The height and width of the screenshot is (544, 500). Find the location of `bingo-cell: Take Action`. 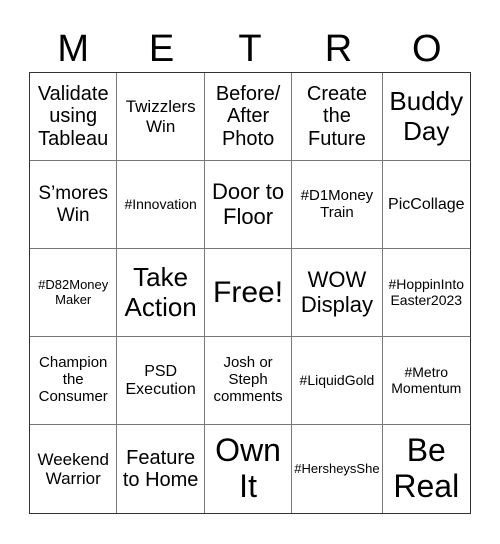

bingo-cell: Take Action is located at coordinates (161, 293).